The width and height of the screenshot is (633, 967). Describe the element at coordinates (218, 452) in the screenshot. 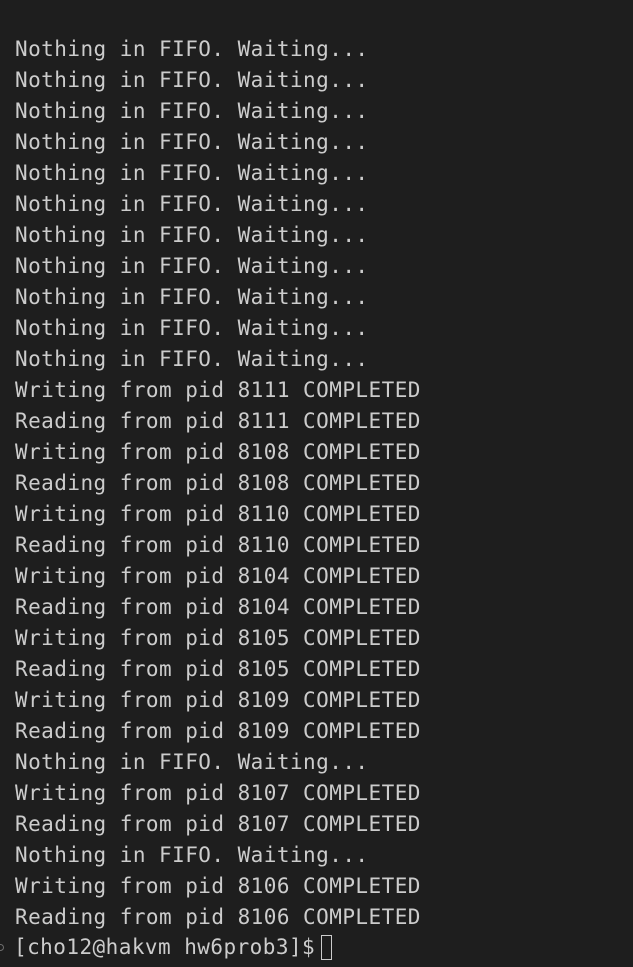

I see `terminal-line: Writing from pid 8108 COMPLETED` at that location.